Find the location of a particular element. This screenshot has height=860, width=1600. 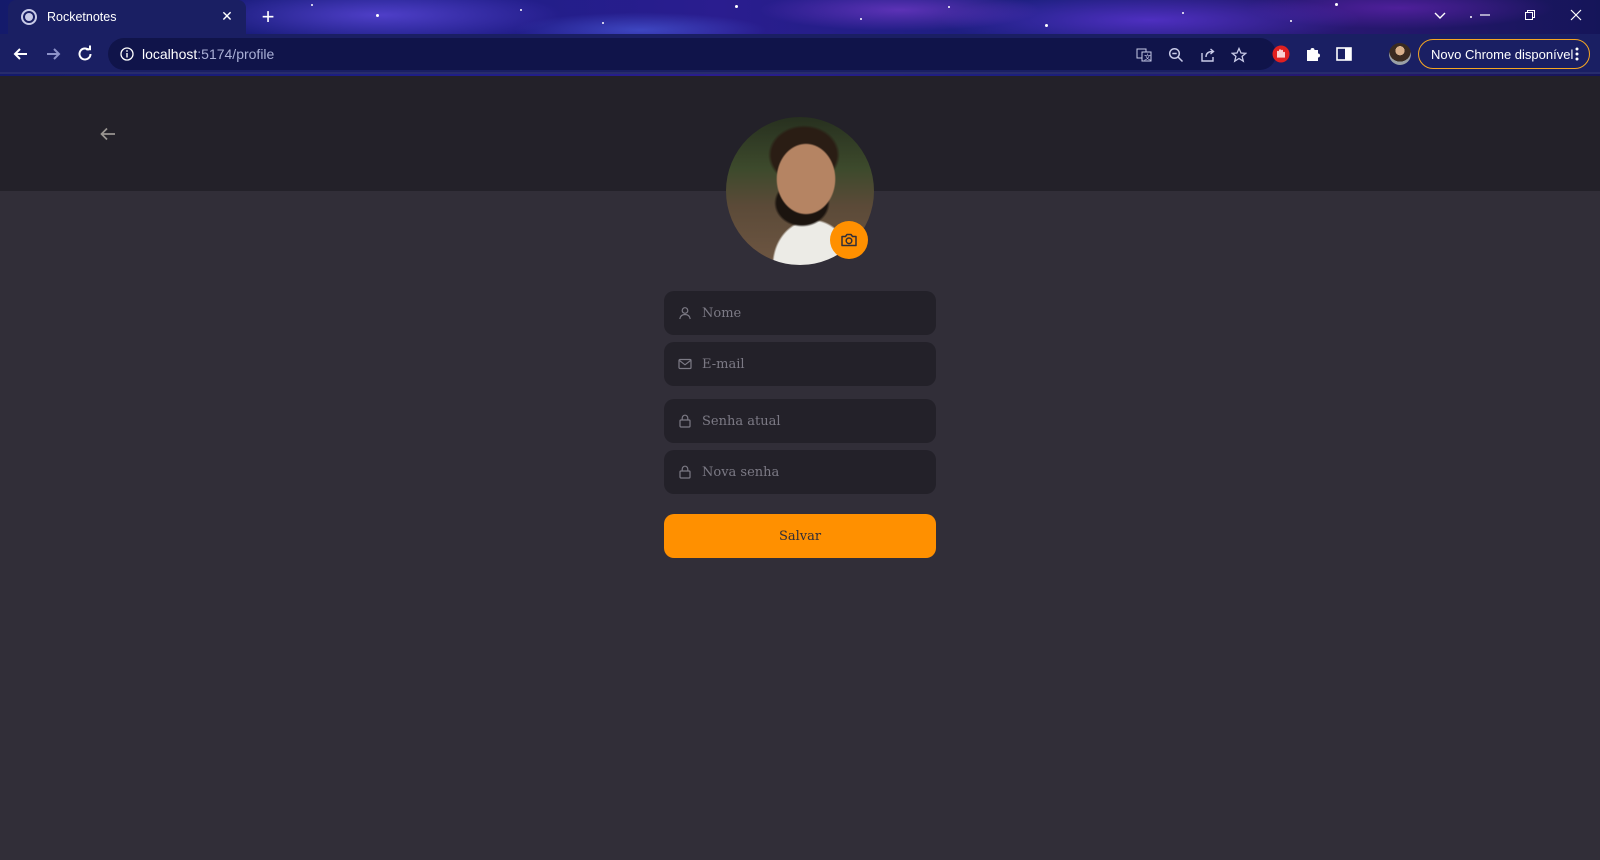

forward-button is located at coordinates (53, 54).